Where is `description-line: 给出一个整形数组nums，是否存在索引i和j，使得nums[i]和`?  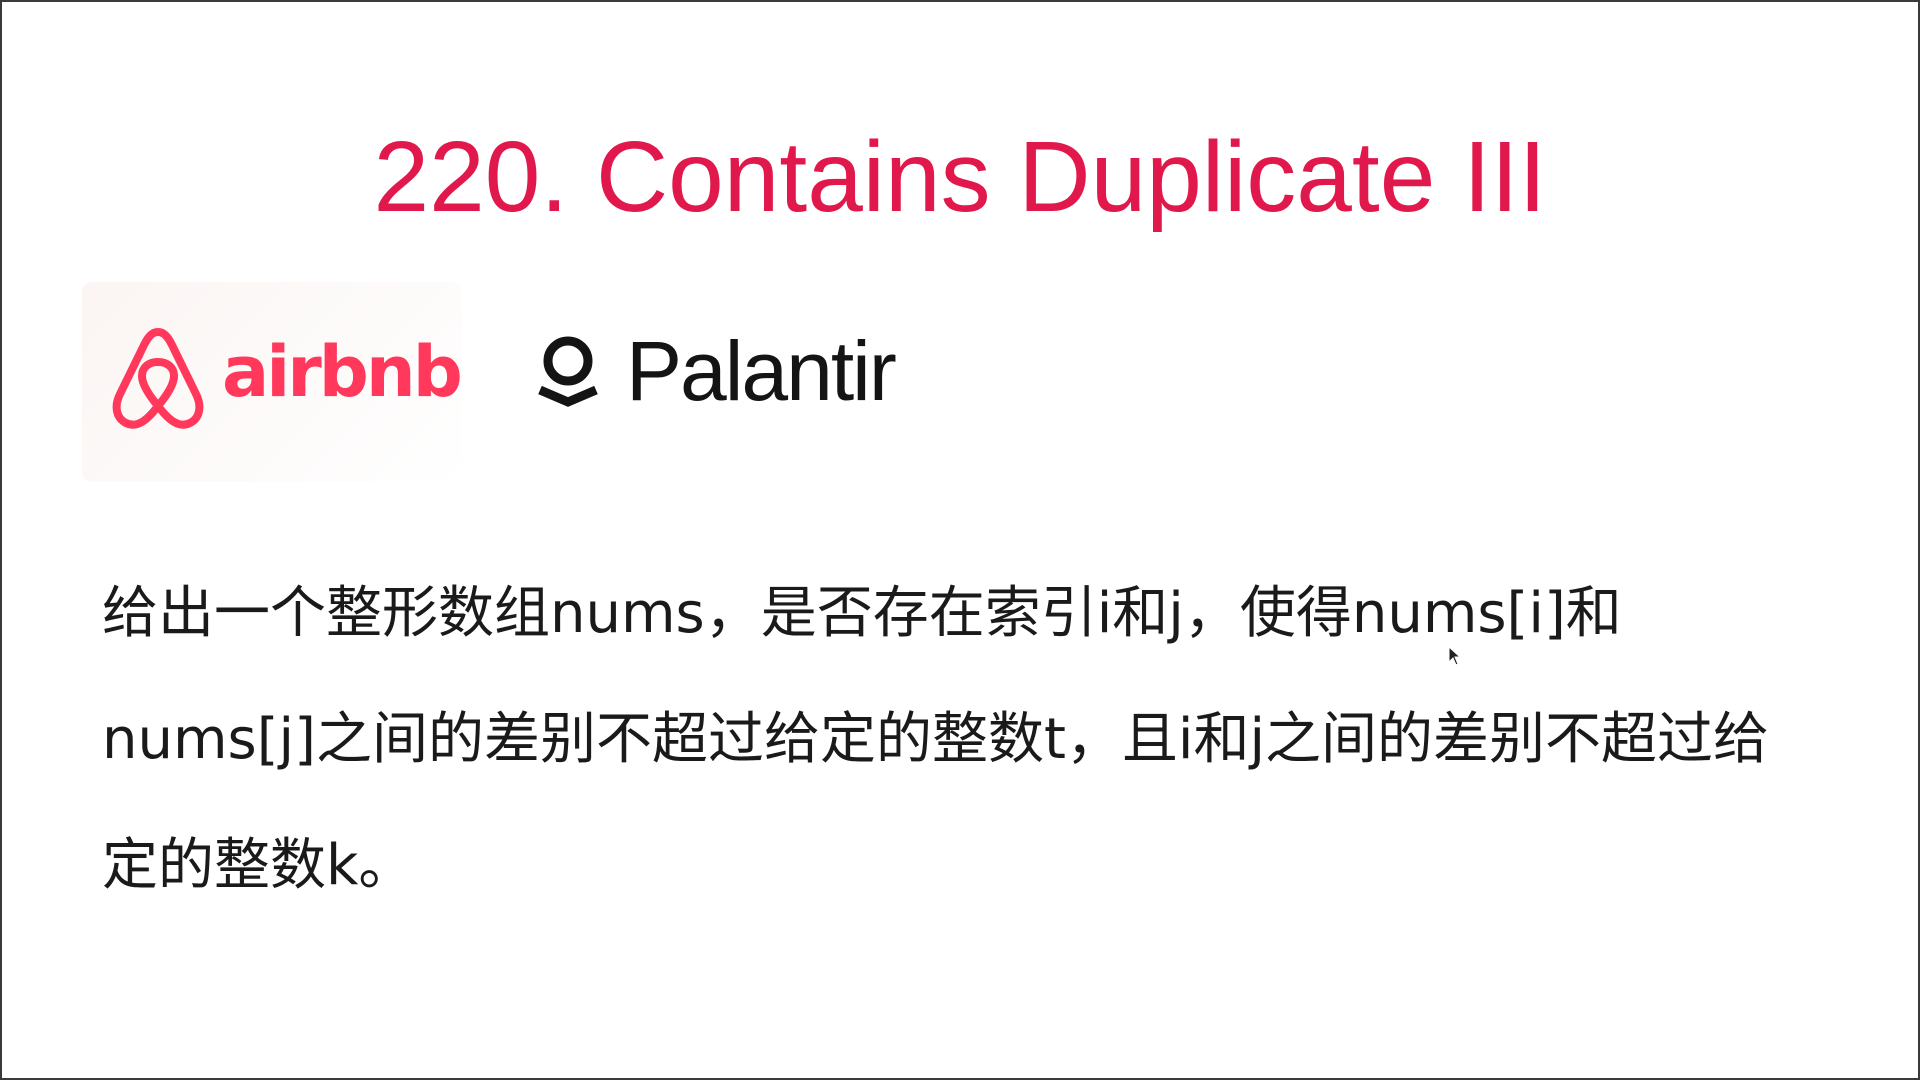
description-line: 给出一个整形数组nums，是否存在索引i和j，使得nums[i]和 is located at coordinates (862, 613).